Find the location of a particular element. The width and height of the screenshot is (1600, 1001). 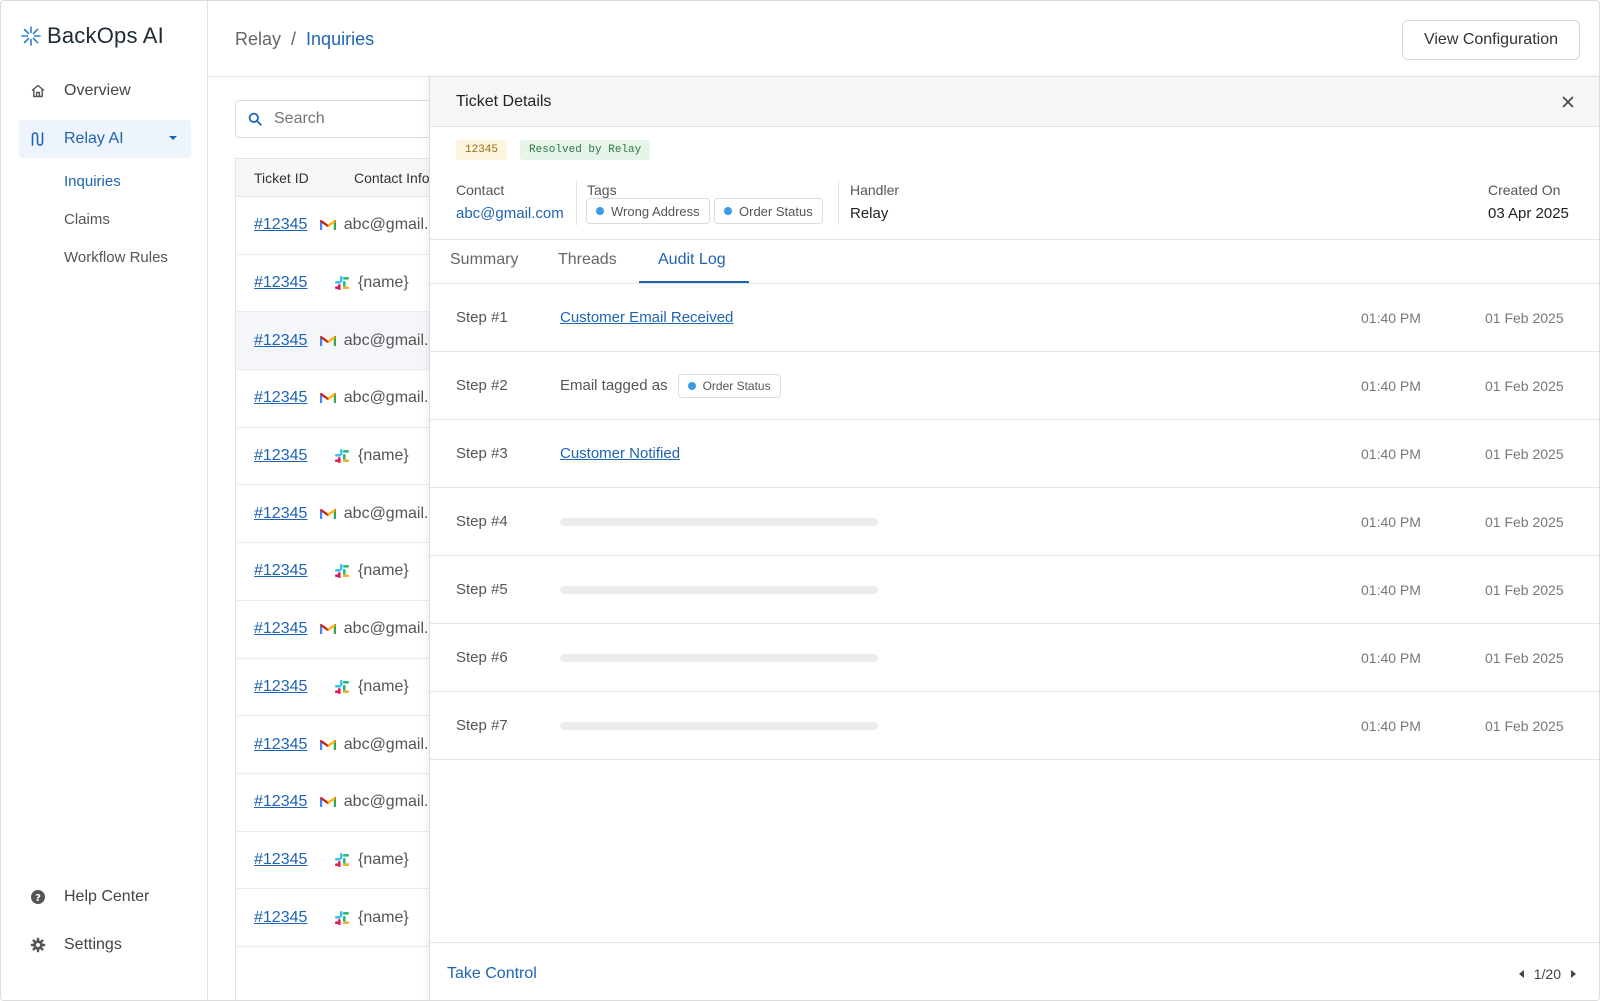

tab-summary: Summary is located at coordinates (484, 260).